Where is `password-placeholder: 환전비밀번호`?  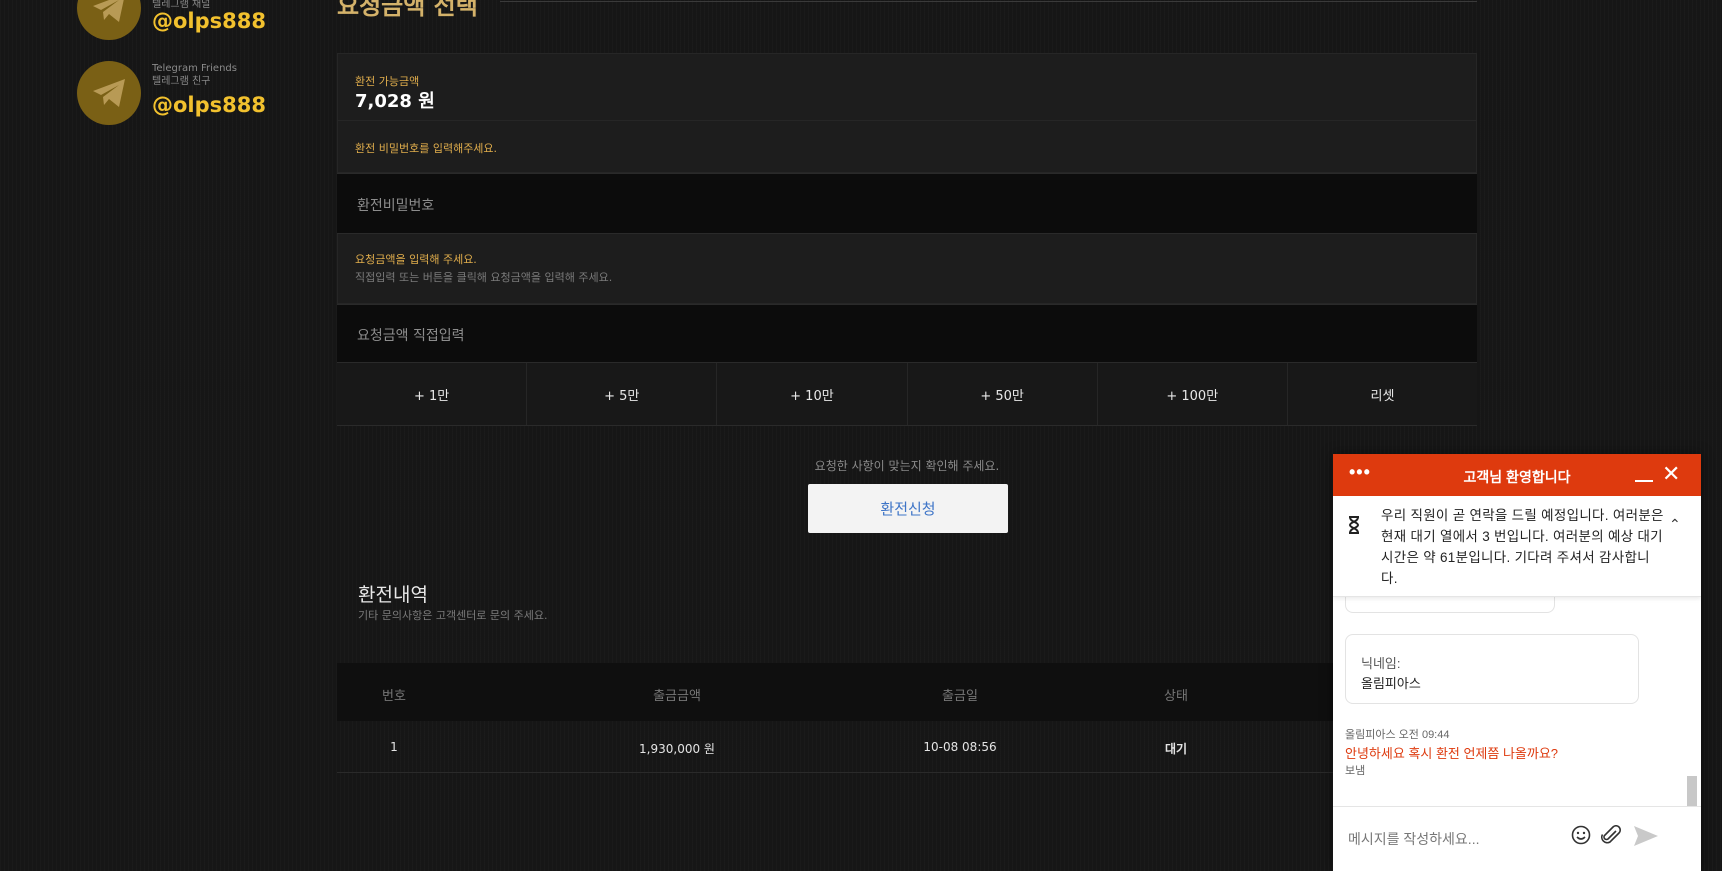
password-placeholder: 환전비밀번호 is located at coordinates (396, 206).